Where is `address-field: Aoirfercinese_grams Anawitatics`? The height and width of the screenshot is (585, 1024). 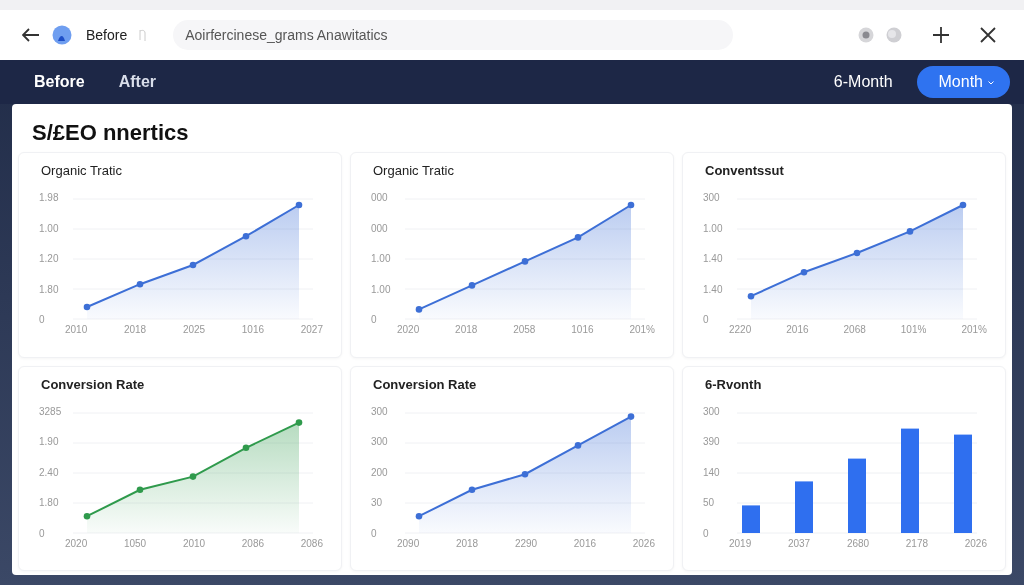 address-field: Aoirfercinese_grams Anawitatics is located at coordinates (453, 35).